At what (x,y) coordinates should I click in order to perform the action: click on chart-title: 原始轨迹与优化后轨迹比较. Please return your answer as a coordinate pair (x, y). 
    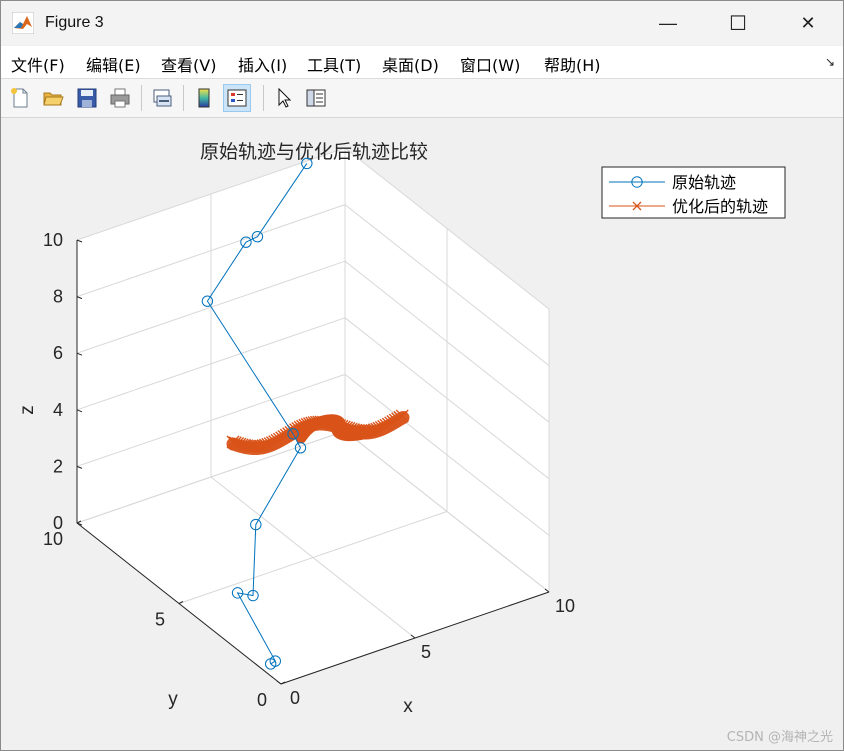
    Looking at the image, I should click on (314, 152).